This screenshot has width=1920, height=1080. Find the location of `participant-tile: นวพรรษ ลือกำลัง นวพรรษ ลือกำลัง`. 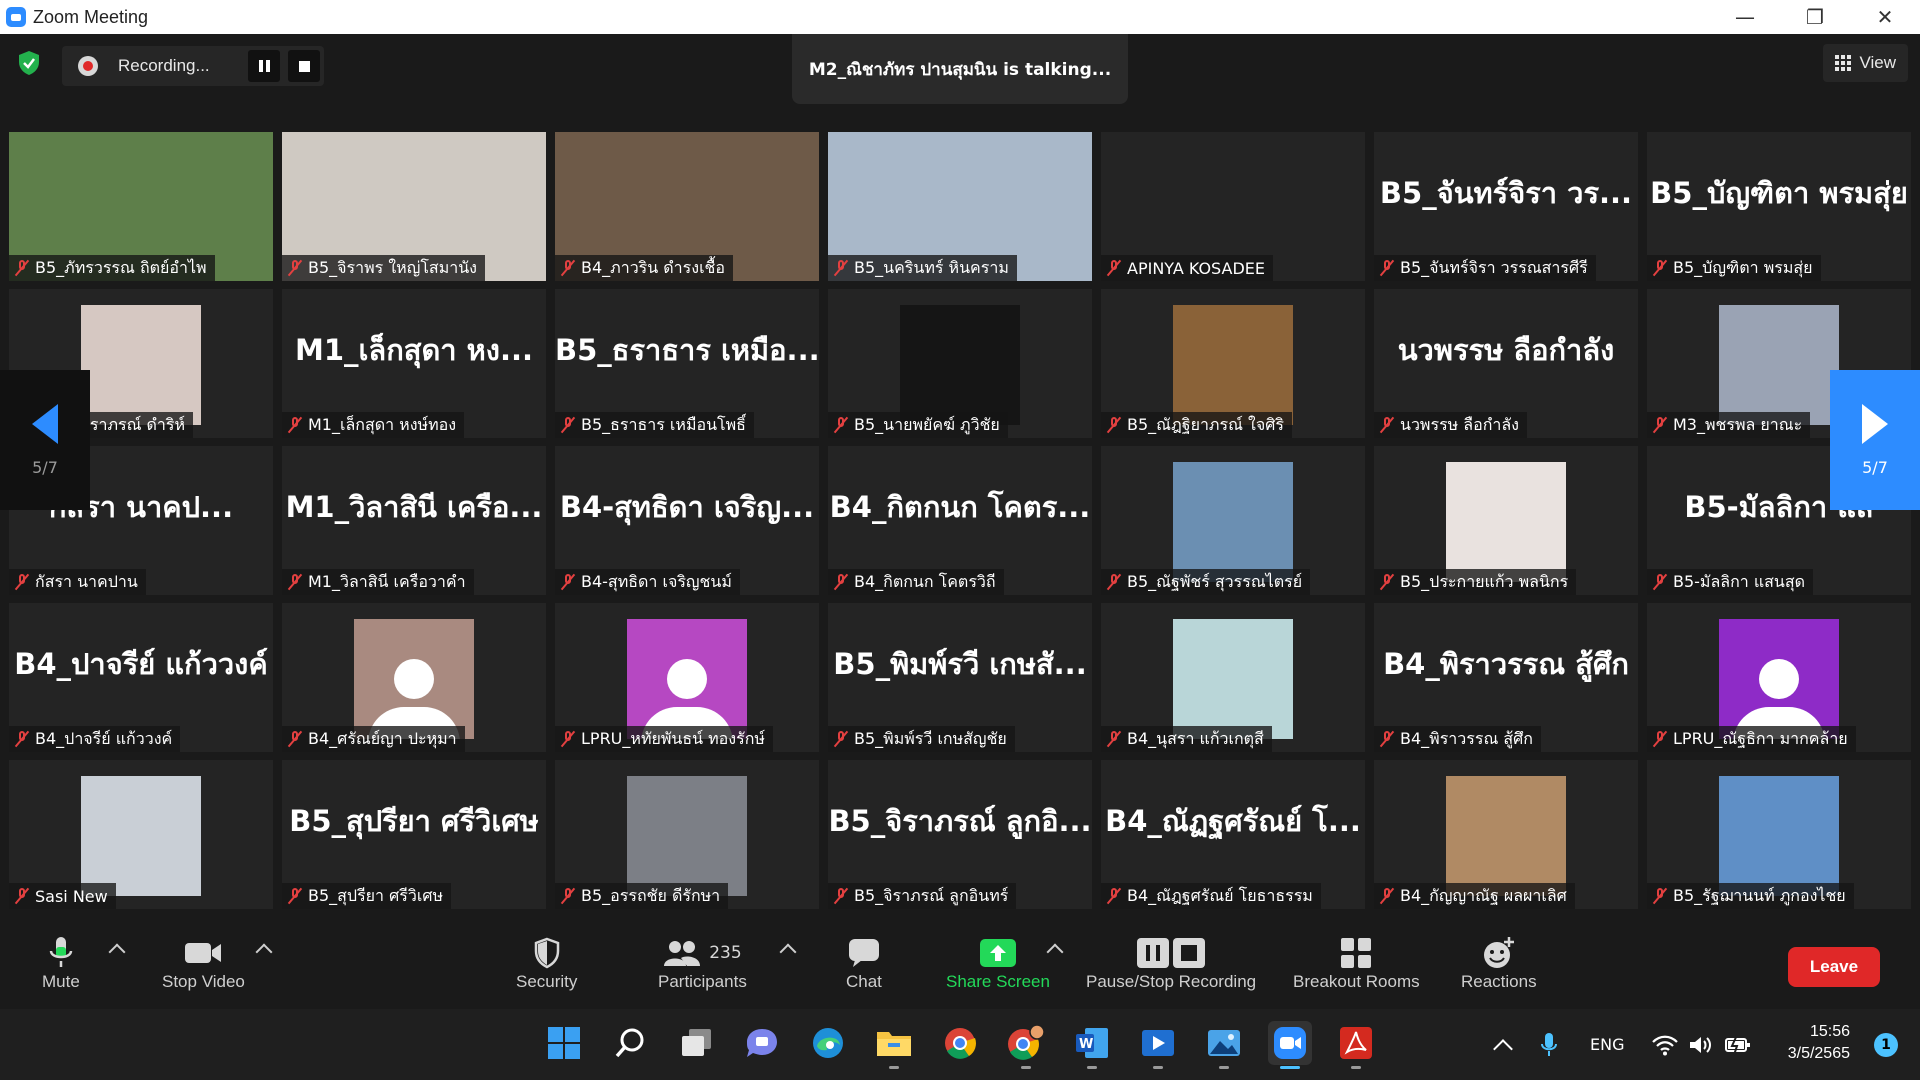

participant-tile: นวพรรษ ลือกำลัง นวพรรษ ลือกำลัง is located at coordinates (1506, 363).